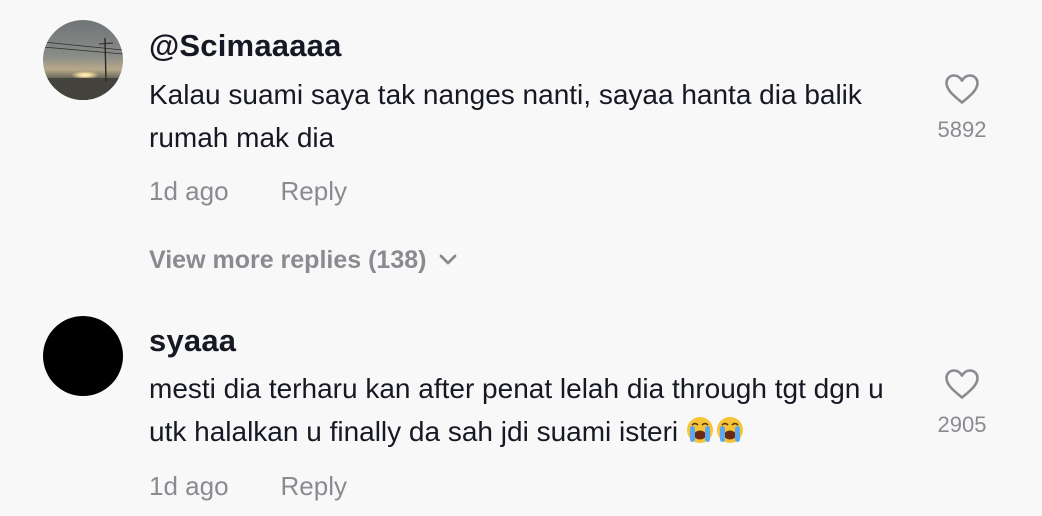 The height and width of the screenshot is (516, 1042). I want to click on view-more-replies-button: View more replies (138), so click(303, 261).